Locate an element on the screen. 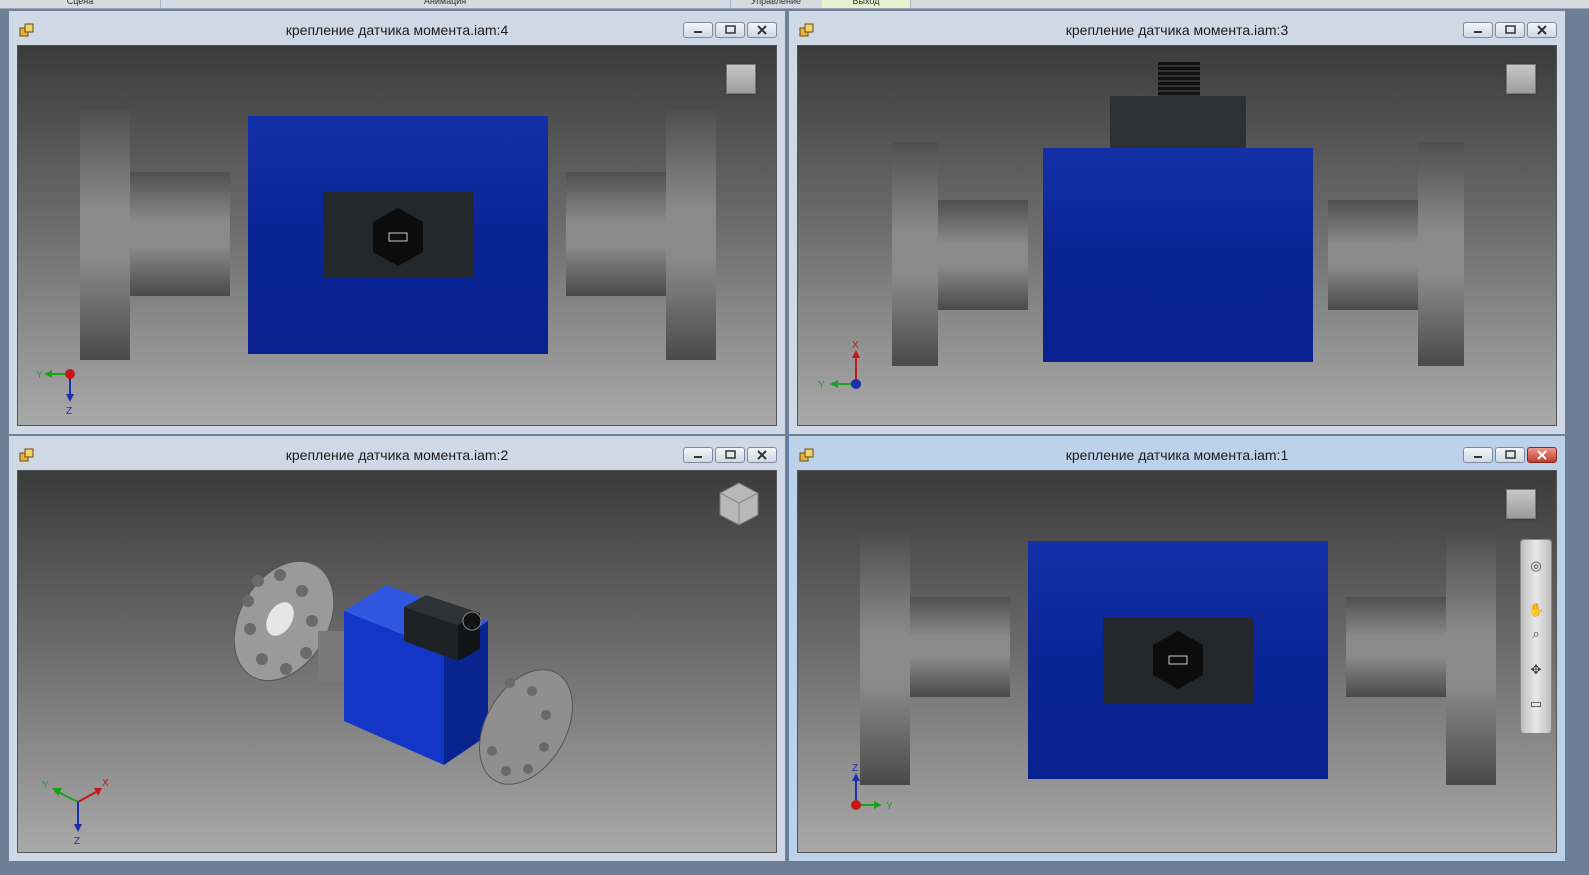  axis-triad-icon: Y Z is located at coordinates (55, 393).